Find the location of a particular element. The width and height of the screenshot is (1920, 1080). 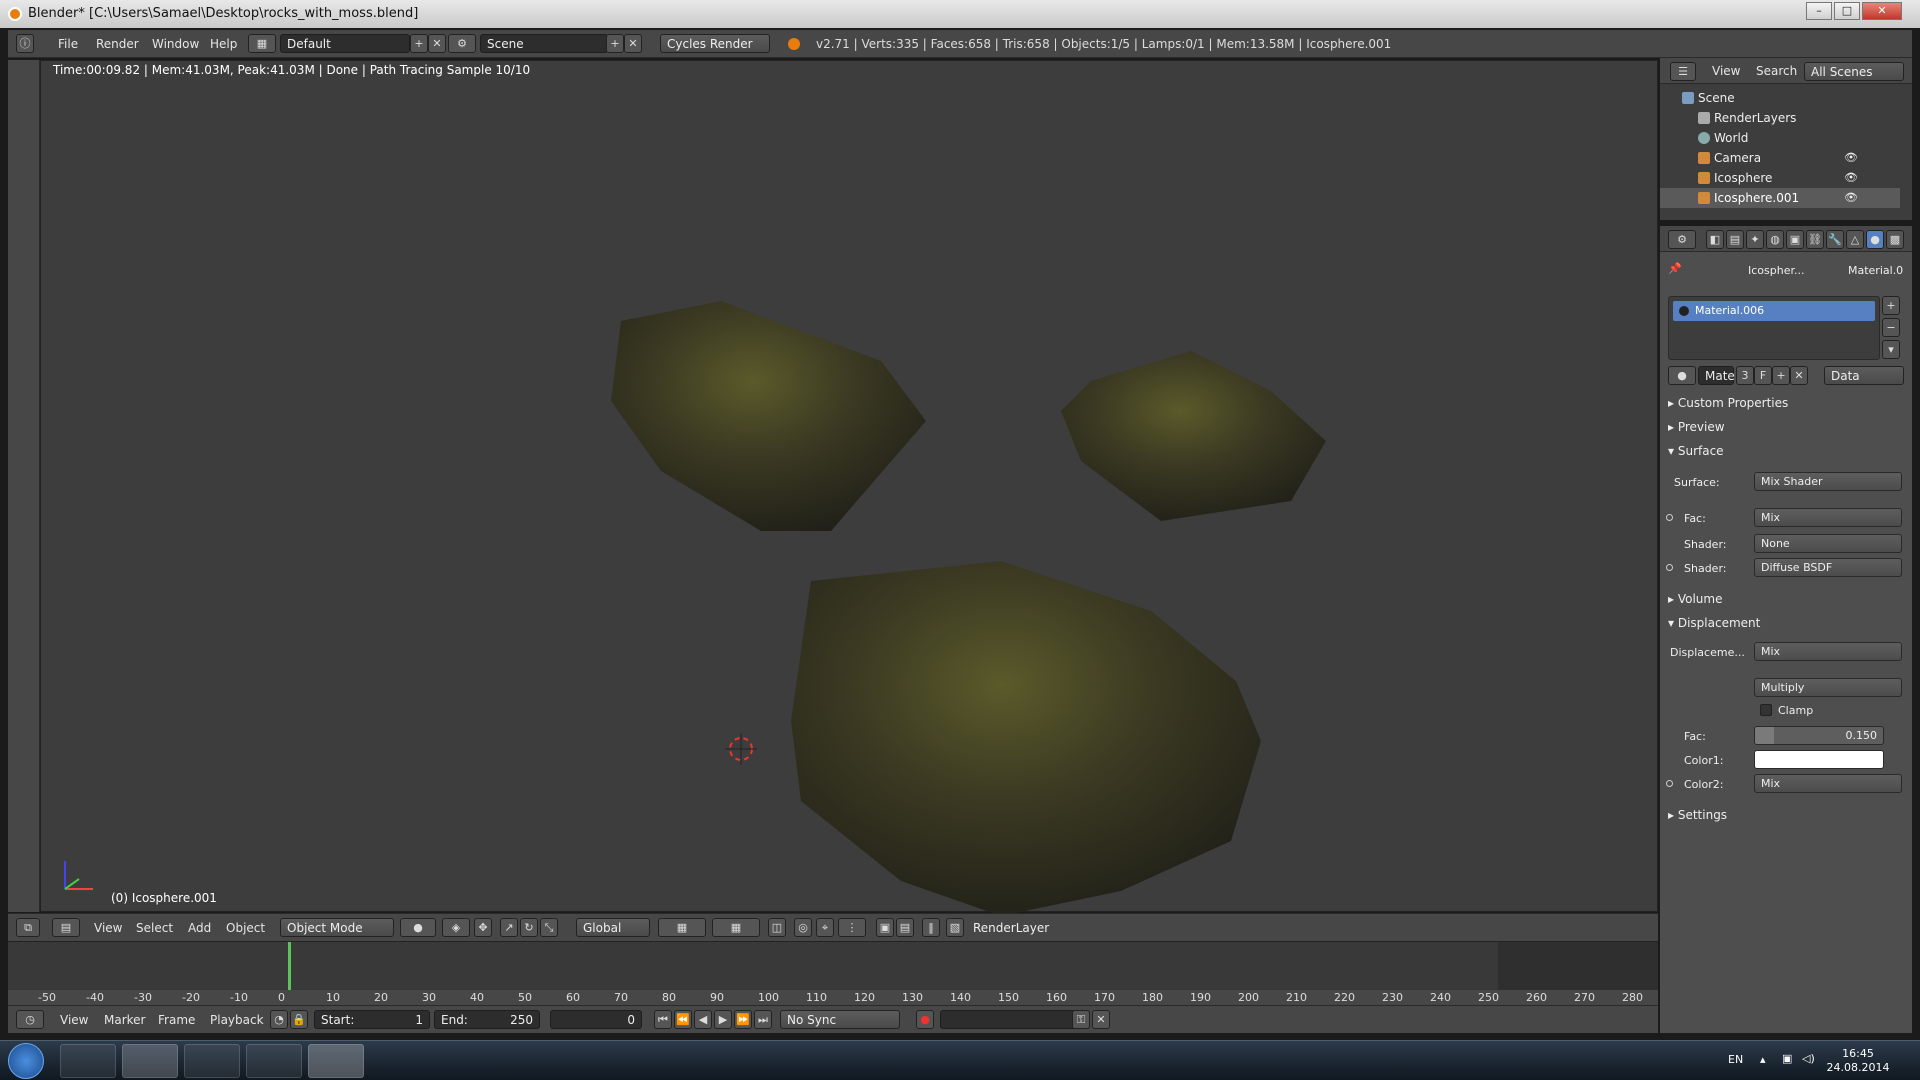

render-still-icon: ▣ is located at coordinates (885, 927).